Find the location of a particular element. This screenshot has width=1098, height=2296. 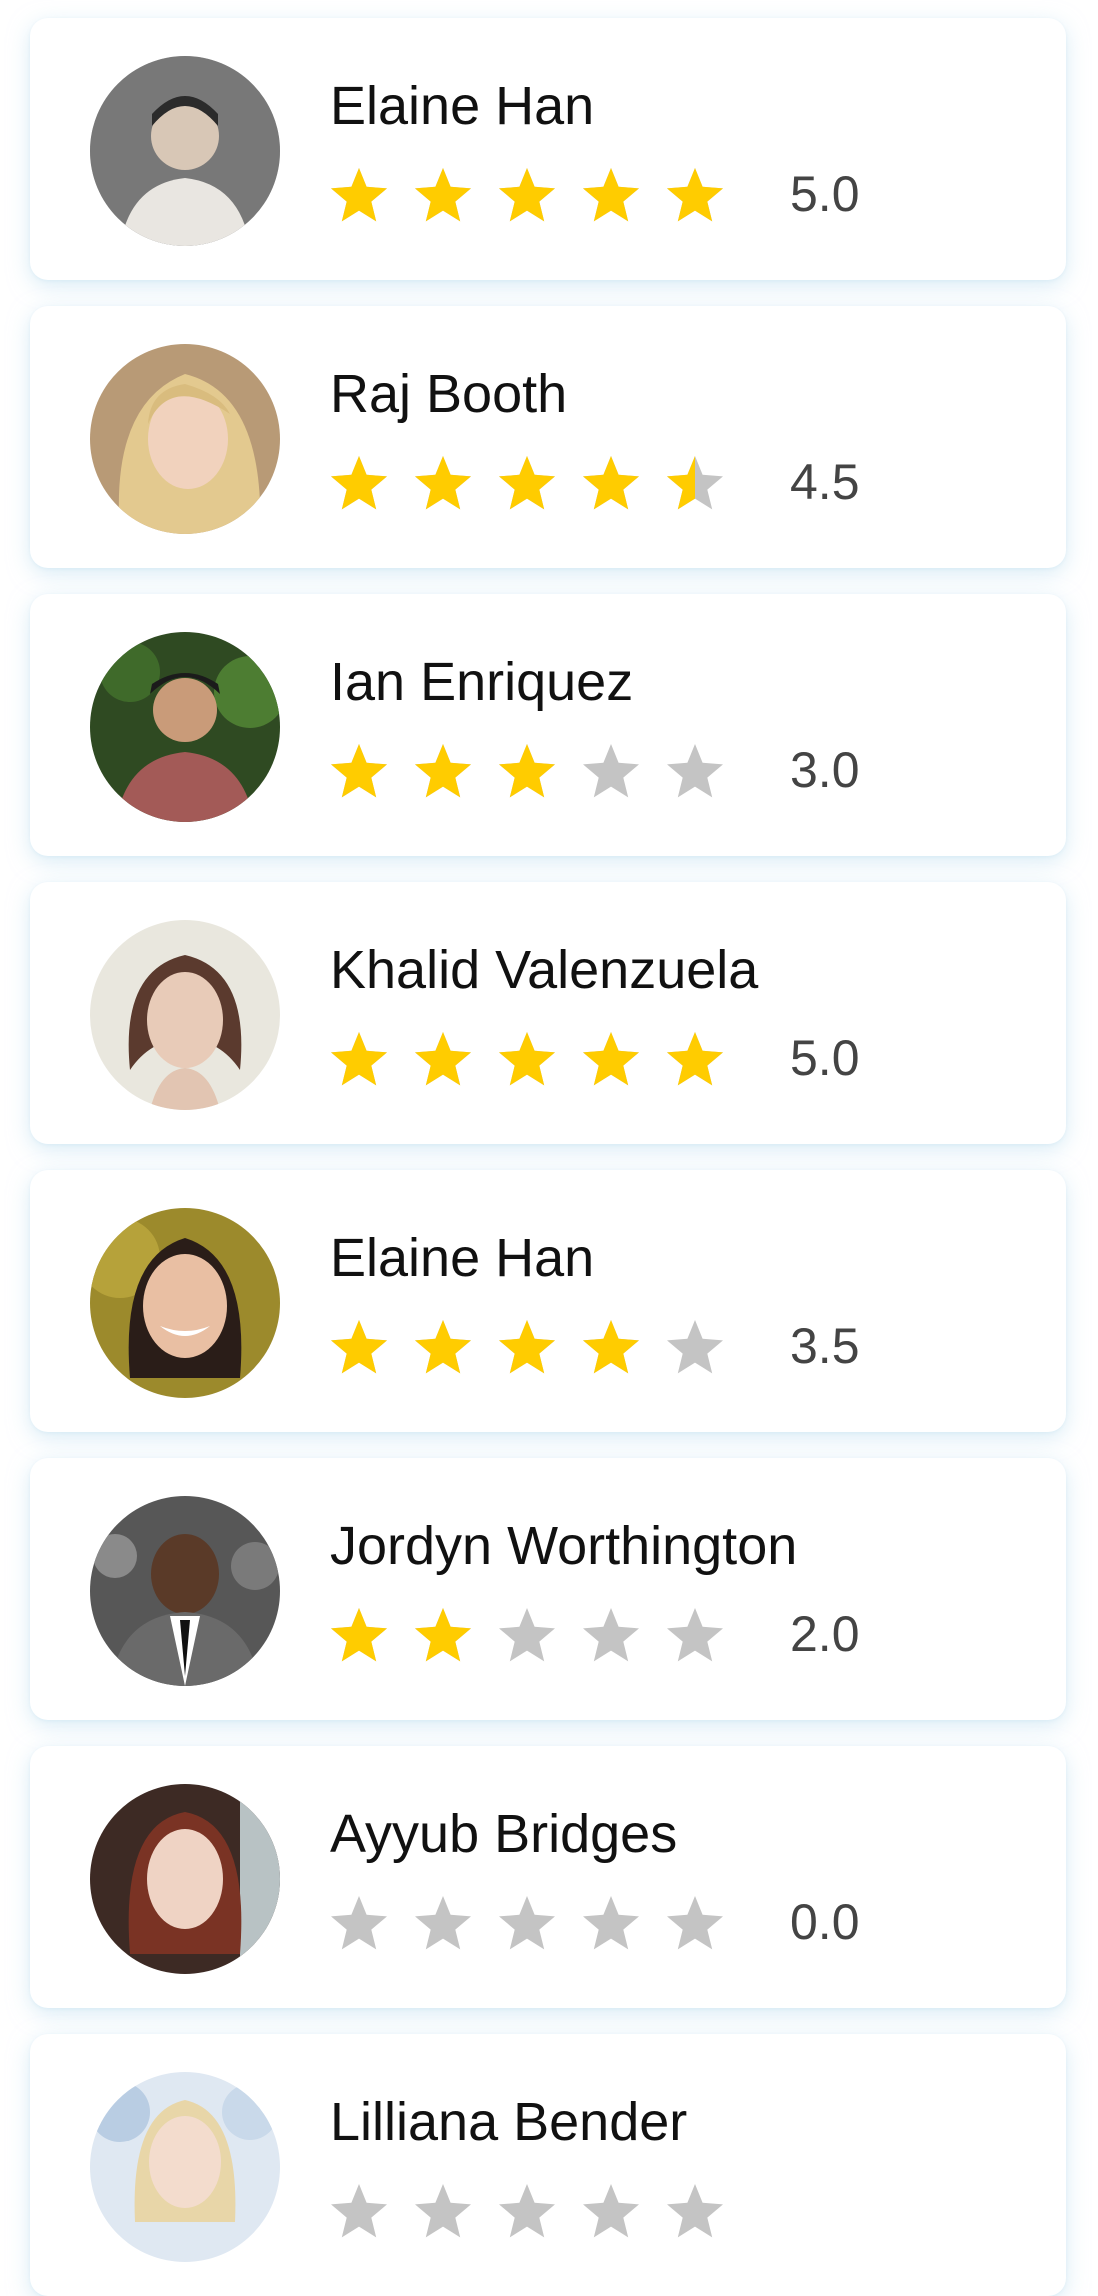

rating-score: 3.5 is located at coordinates (825, 1346).